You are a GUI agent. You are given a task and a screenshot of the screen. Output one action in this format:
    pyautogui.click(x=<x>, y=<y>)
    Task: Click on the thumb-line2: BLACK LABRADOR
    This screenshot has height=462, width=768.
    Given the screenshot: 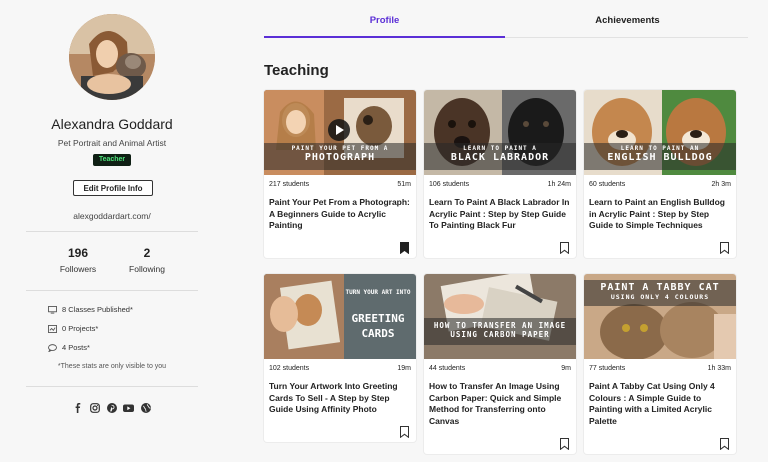 What is the action you would take?
    pyautogui.click(x=500, y=157)
    